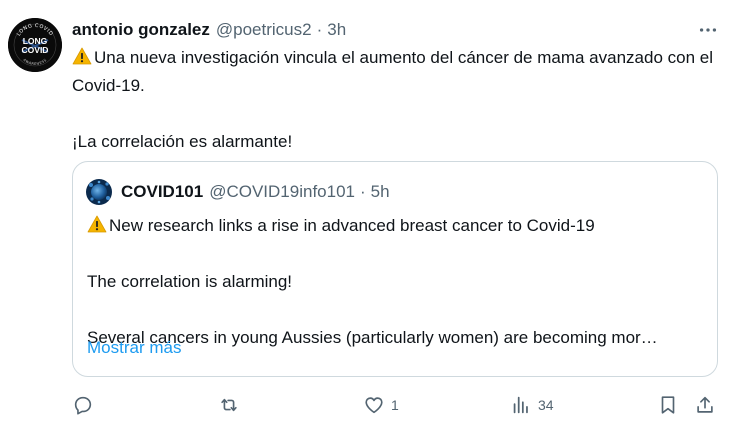 Image resolution: width=746 pixels, height=440 pixels. I want to click on bookmark-button, so click(668, 405).